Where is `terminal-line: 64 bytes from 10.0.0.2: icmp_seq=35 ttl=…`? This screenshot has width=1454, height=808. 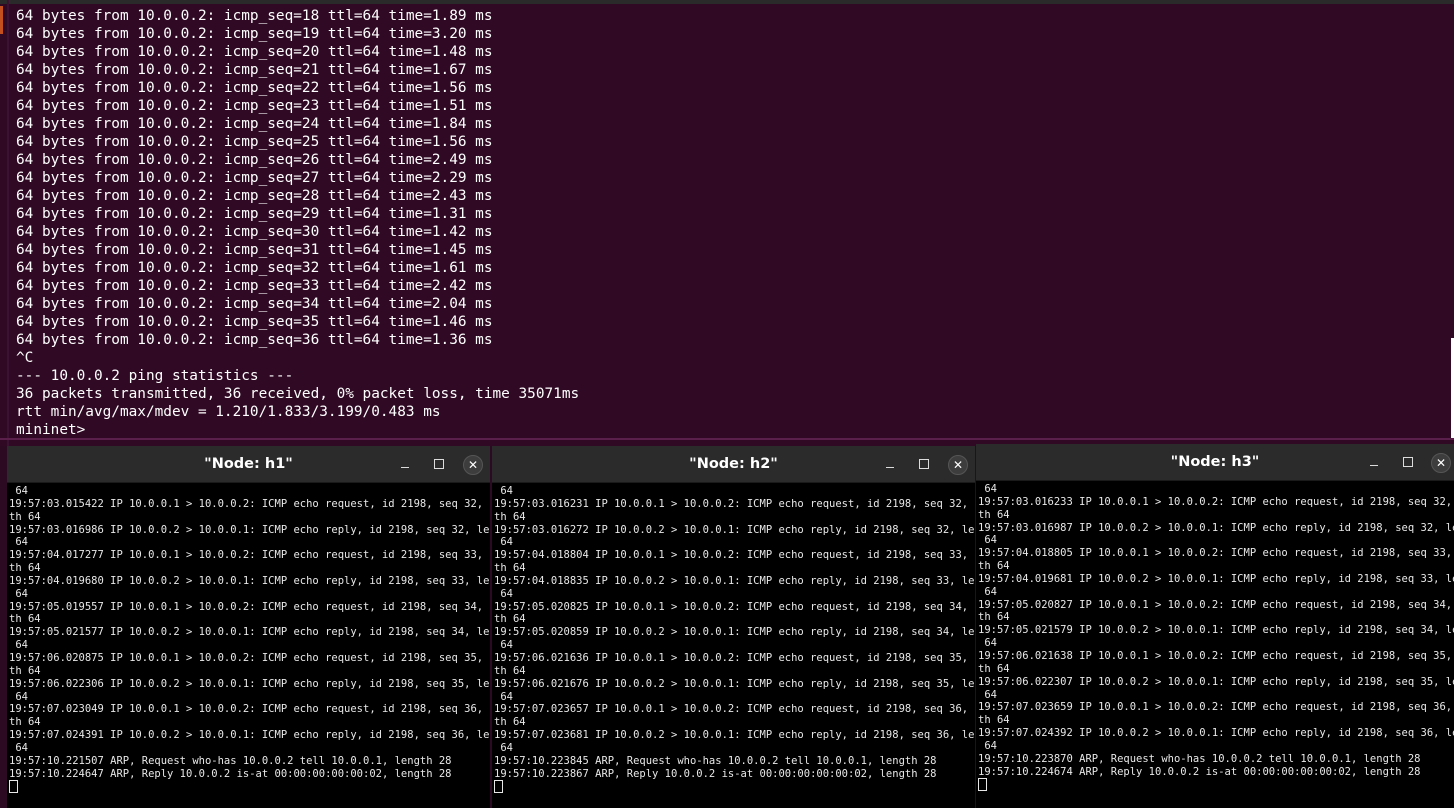 terminal-line: 64 bytes from 10.0.0.2: icmp_seq=35 ttl=… is located at coordinates (254, 322).